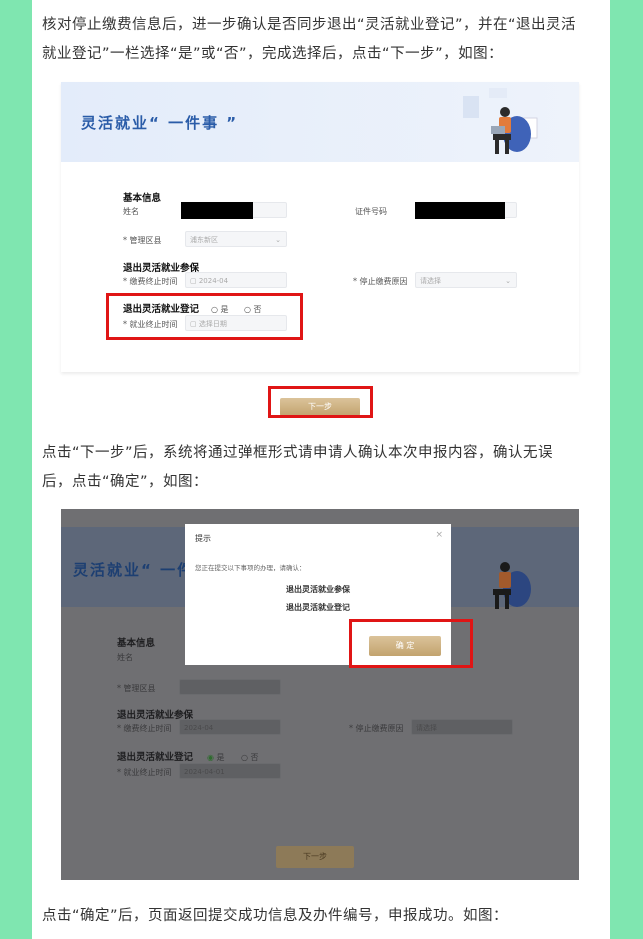 This screenshot has width=643, height=939. I want to click on region-value: 浦东新区, so click(204, 240).